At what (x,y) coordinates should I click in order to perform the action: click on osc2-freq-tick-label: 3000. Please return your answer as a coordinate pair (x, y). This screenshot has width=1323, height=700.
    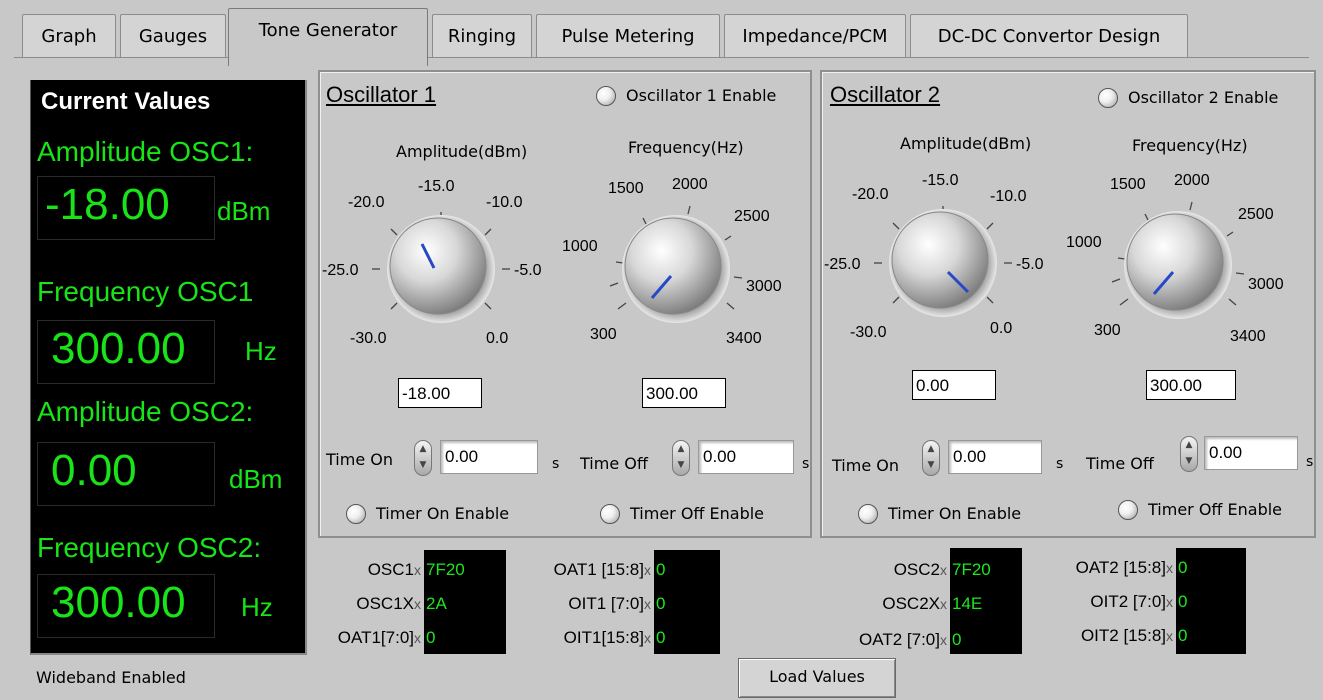
    Looking at the image, I should click on (1266, 284).